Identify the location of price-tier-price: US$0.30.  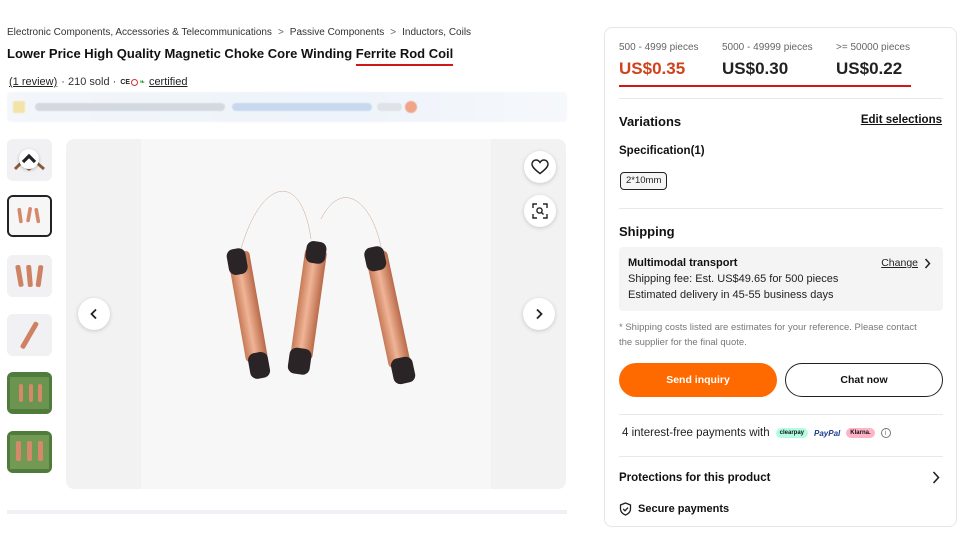
(755, 68).